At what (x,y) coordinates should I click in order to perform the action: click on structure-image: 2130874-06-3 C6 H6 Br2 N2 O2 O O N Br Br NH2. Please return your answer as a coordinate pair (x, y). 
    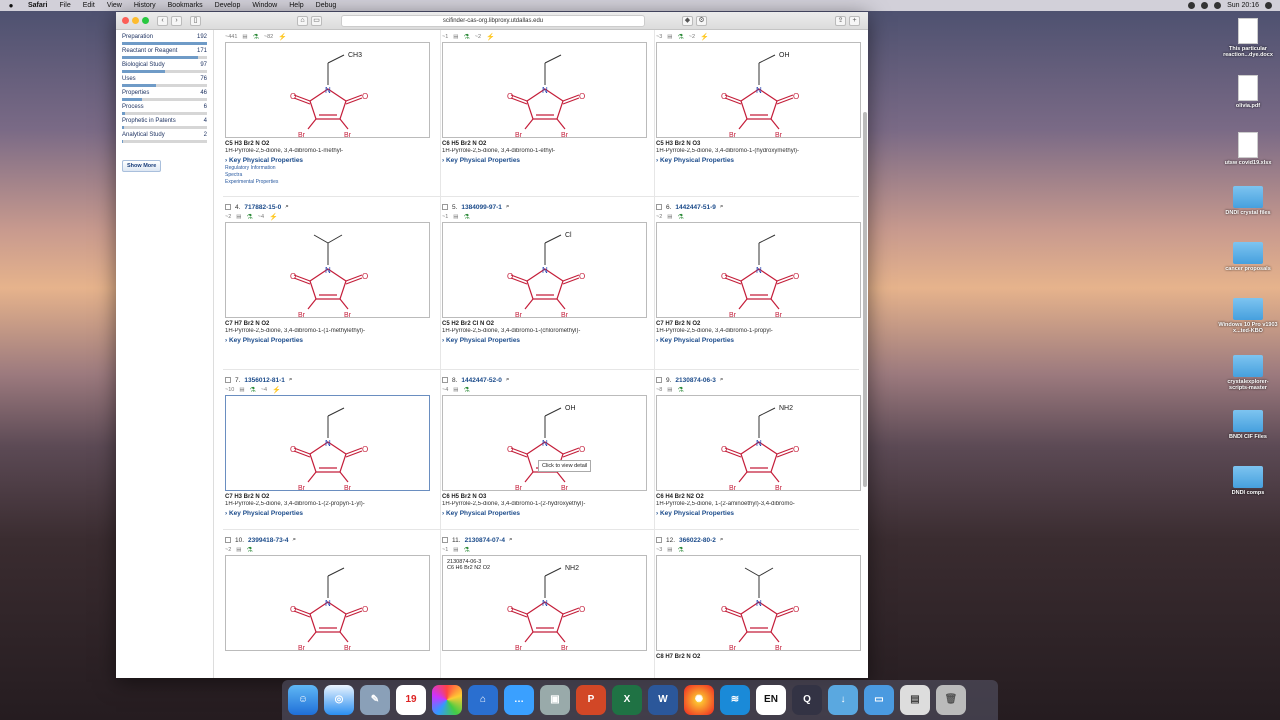
    Looking at the image, I should click on (544, 603).